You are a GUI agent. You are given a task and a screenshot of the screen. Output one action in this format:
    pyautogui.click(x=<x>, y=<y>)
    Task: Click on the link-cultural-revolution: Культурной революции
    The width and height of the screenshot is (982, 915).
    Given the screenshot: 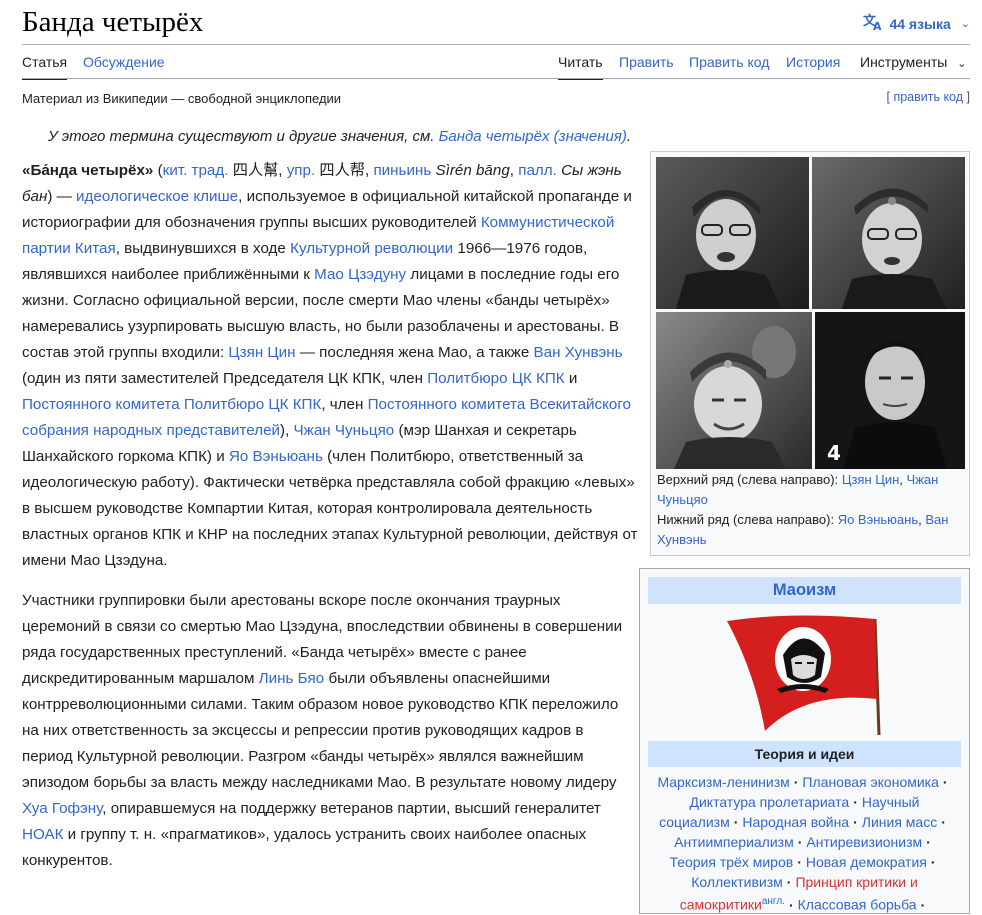 What is the action you would take?
    pyautogui.click(x=371, y=248)
    